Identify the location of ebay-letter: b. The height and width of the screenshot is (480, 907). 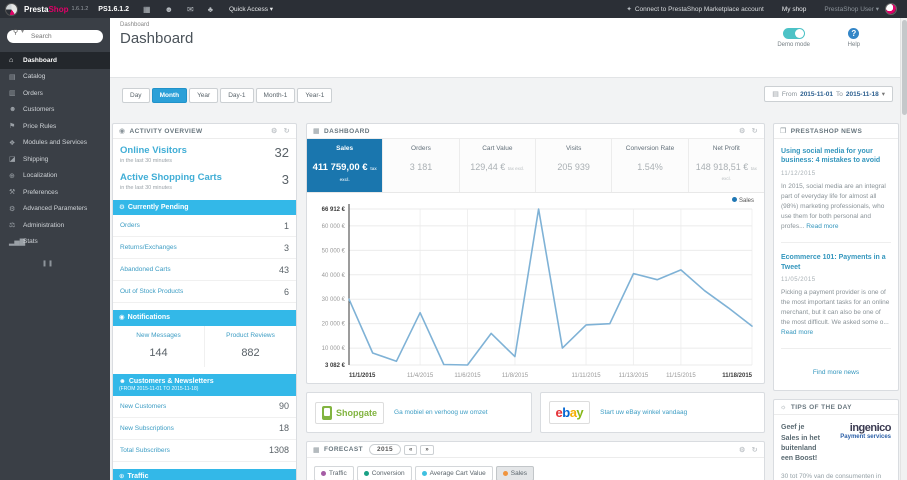
(566, 412).